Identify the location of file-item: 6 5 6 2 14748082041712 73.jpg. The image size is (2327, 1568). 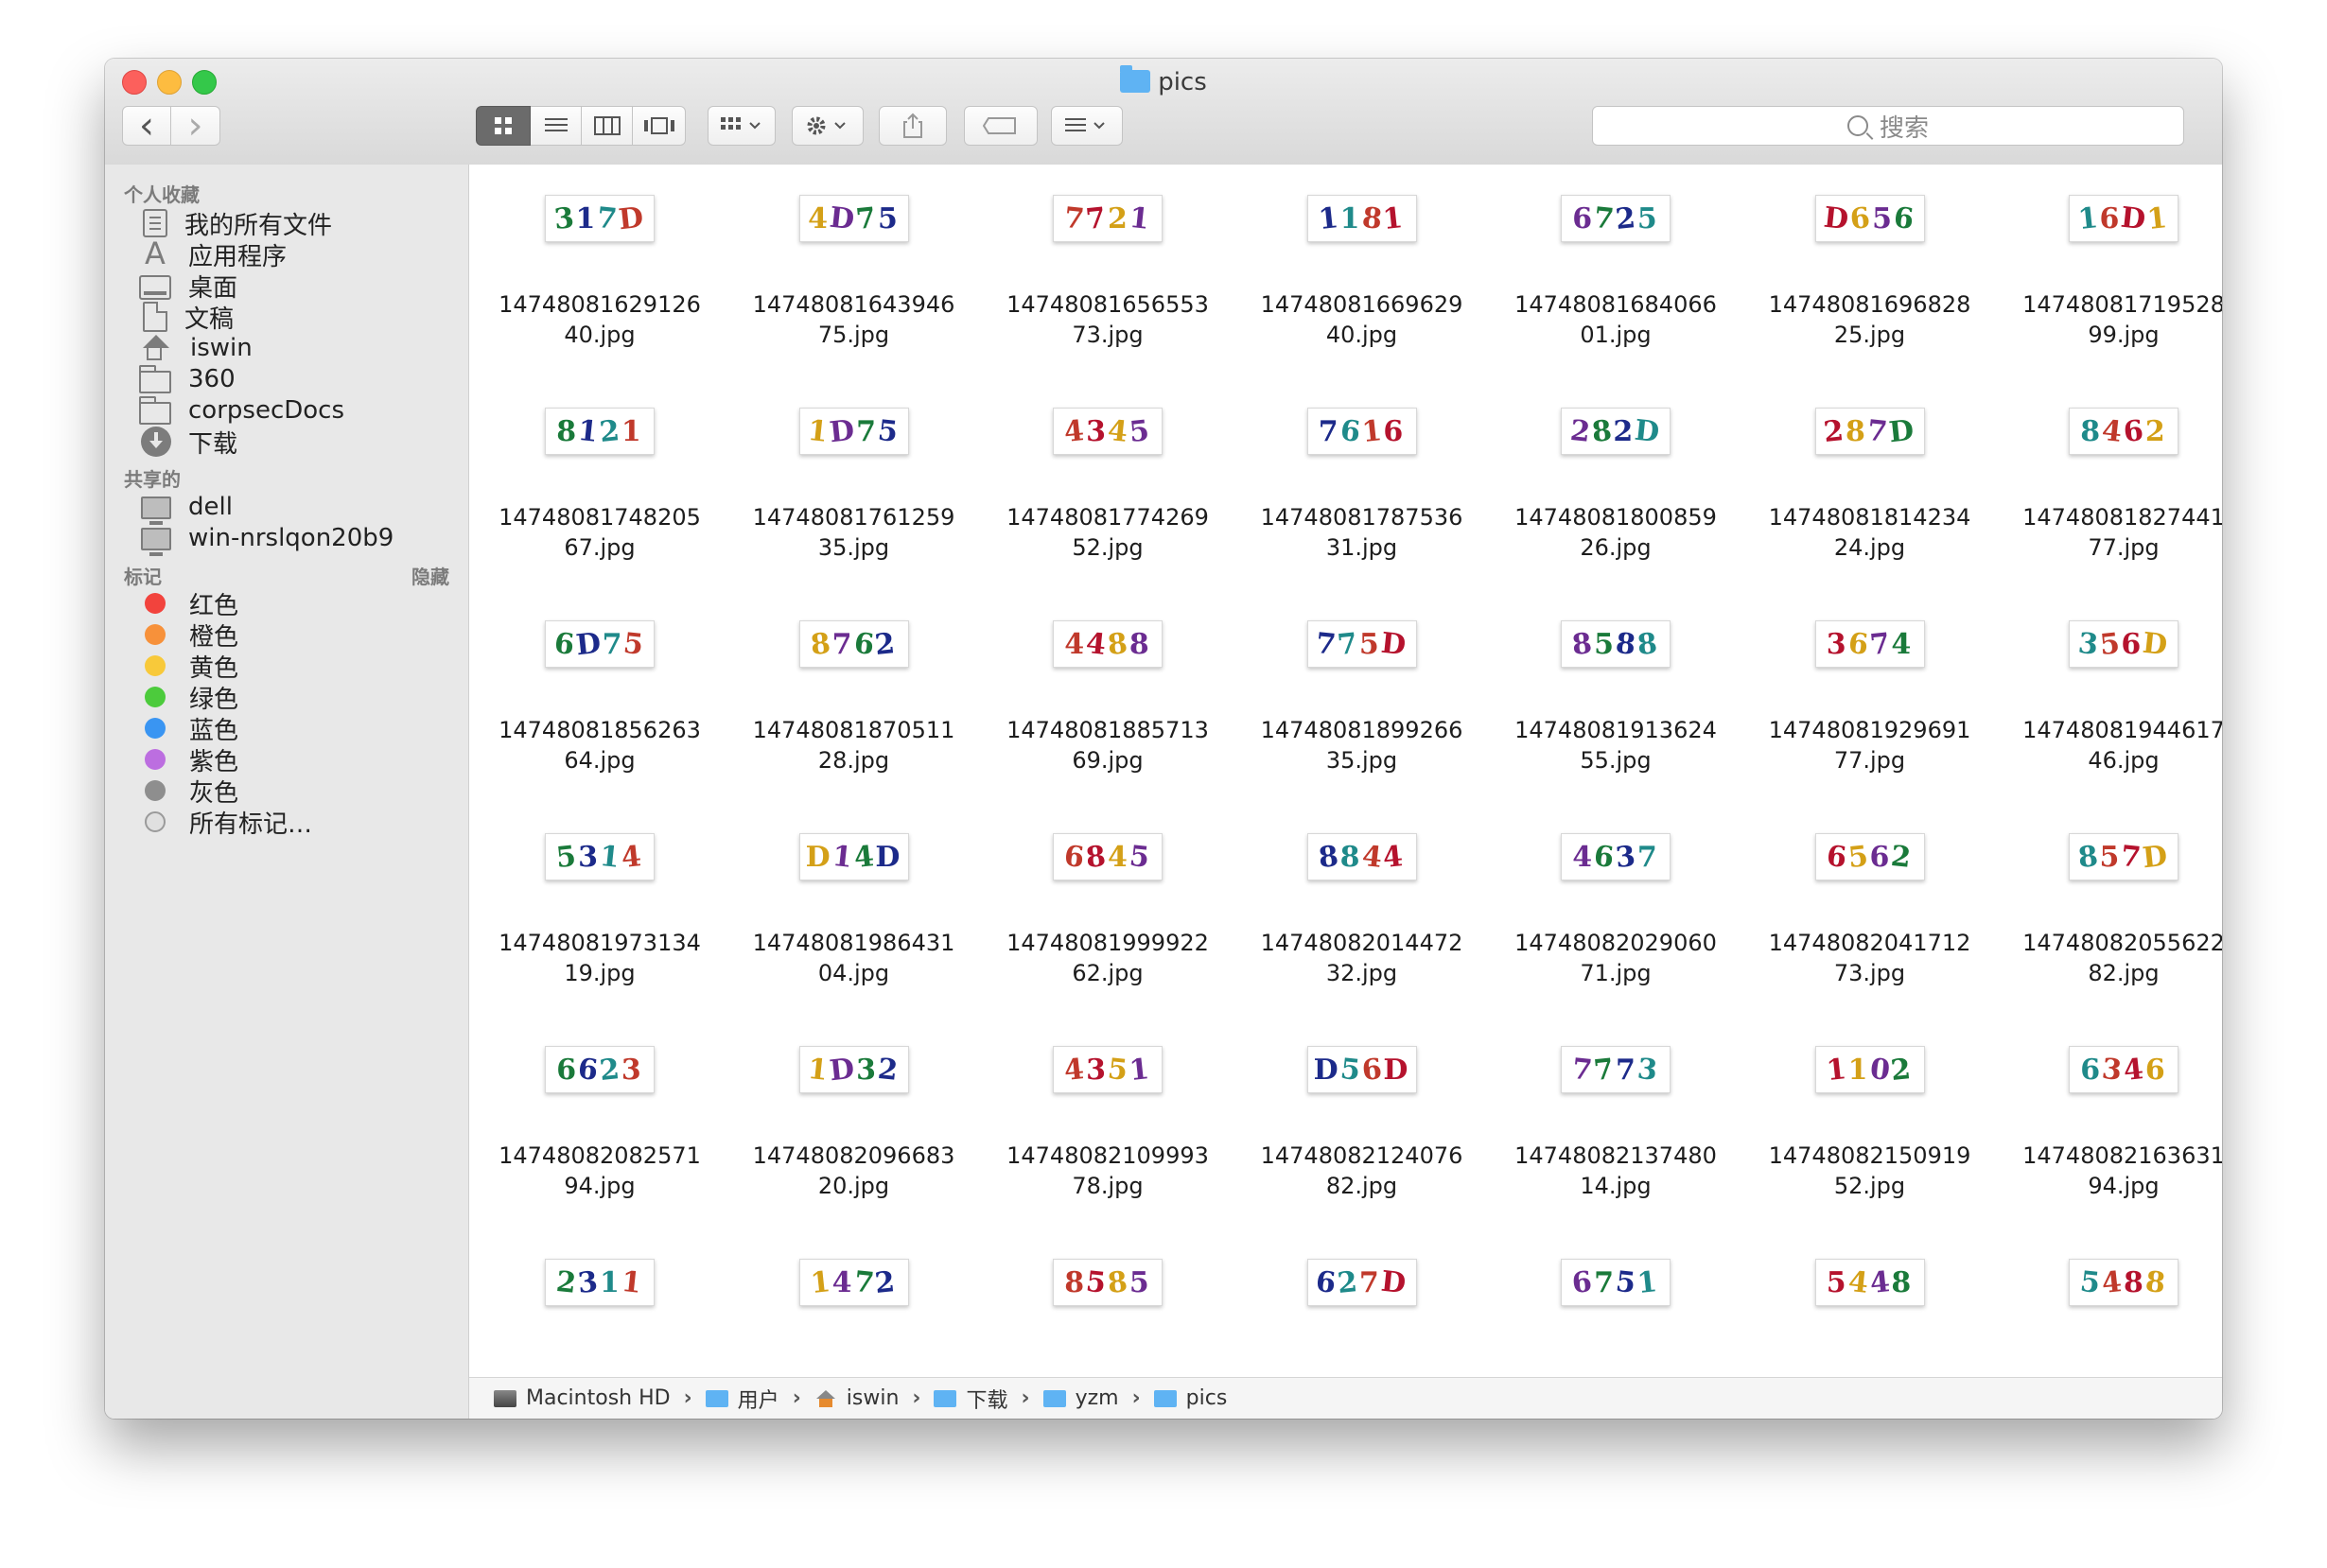
(1870, 910).